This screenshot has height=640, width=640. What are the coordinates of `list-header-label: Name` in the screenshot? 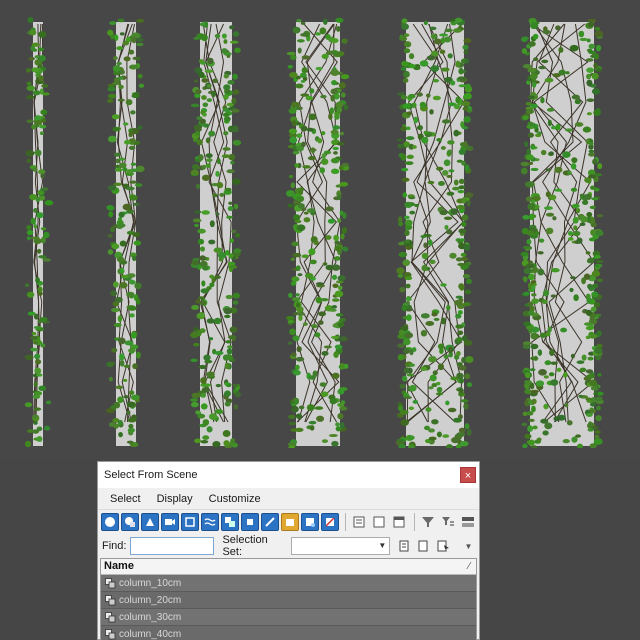 It's located at (119, 566).